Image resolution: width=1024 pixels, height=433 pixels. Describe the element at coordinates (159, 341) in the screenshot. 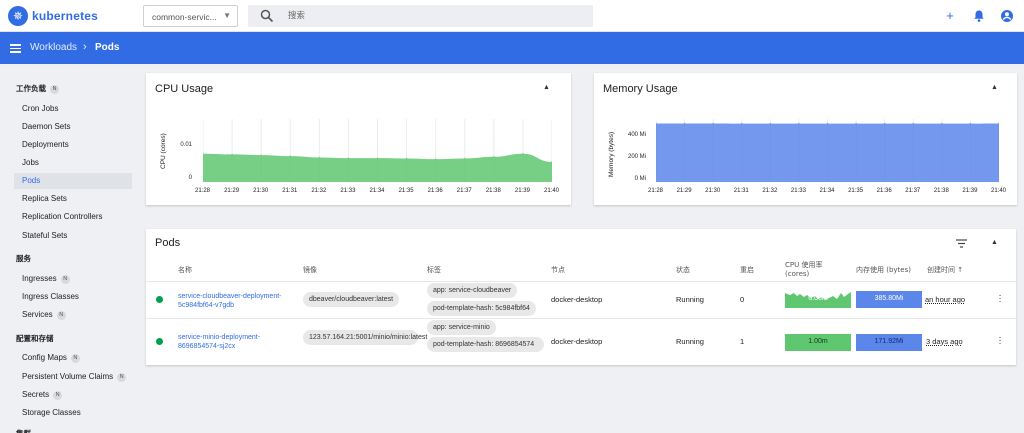

I see `running-status-icon` at that location.